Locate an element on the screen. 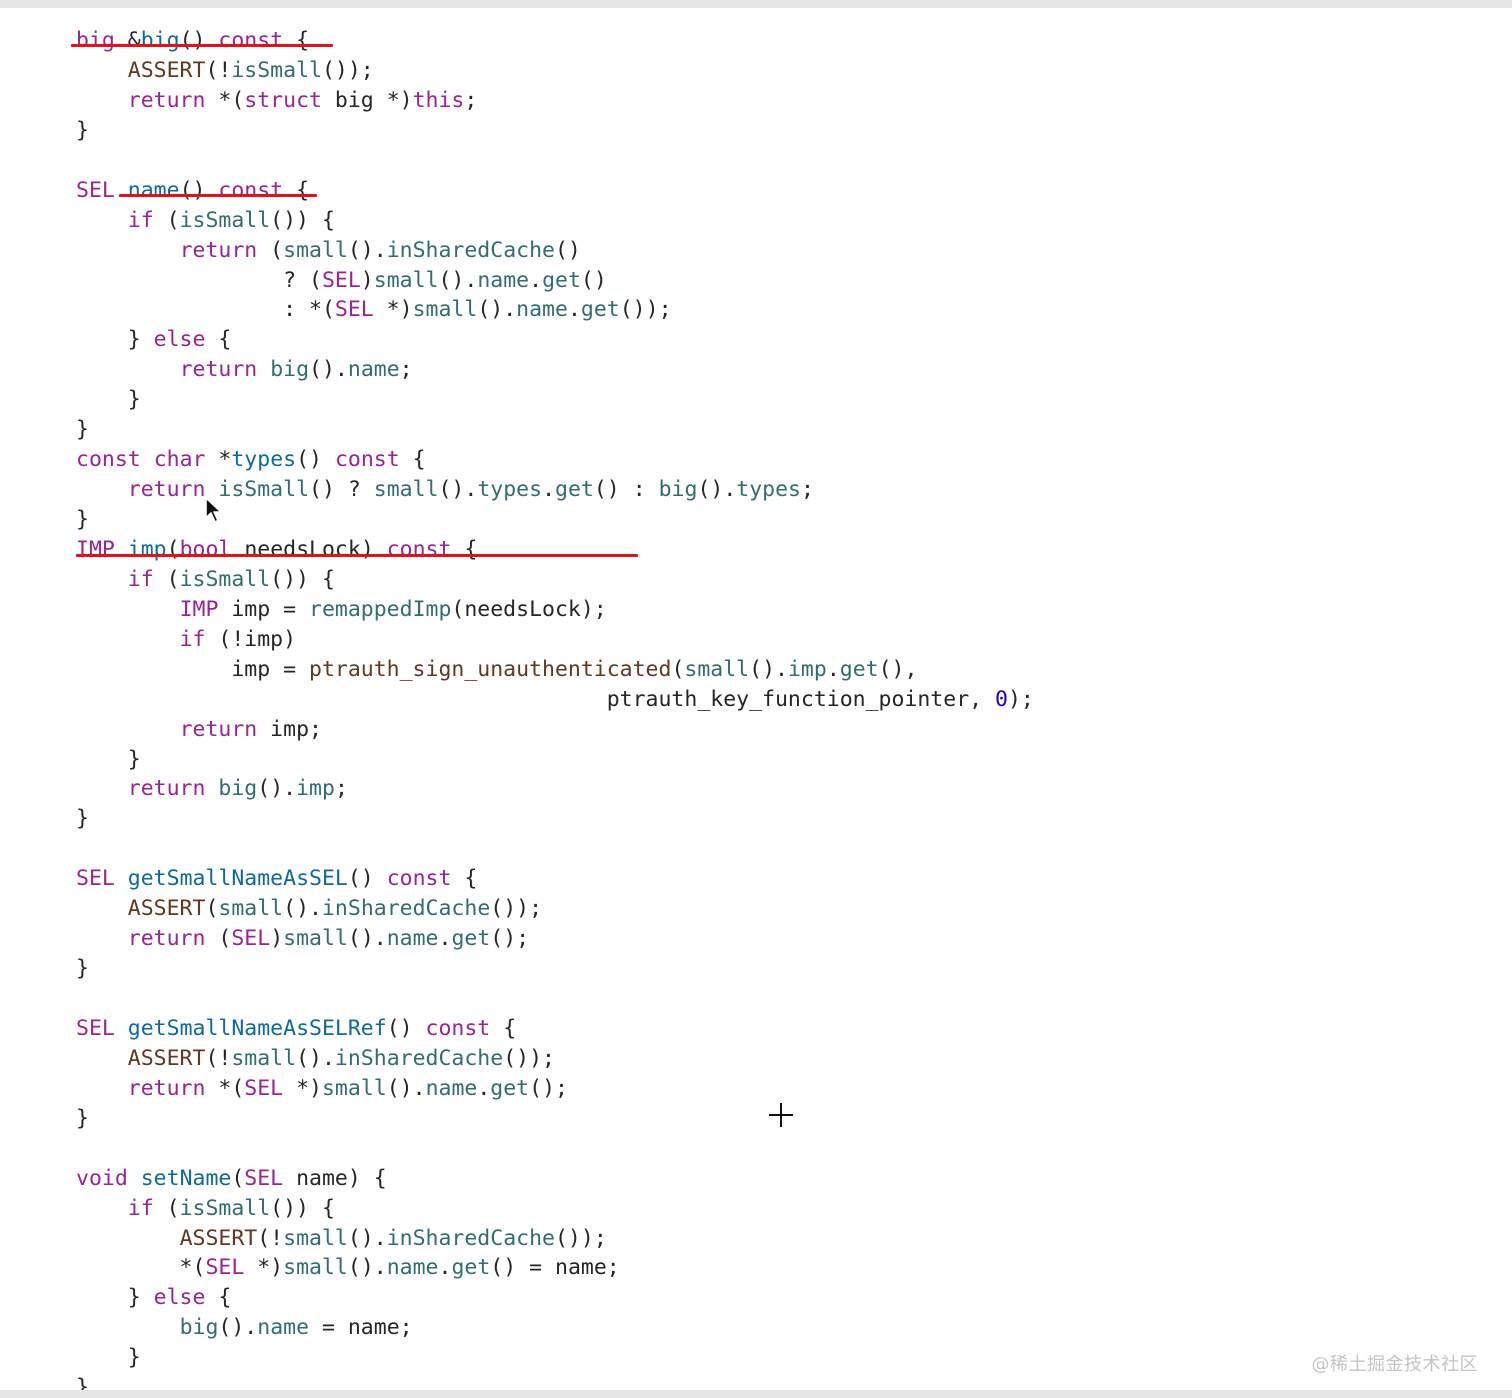 Image resolution: width=1512 pixels, height=1398 pixels. code-token: ( is located at coordinates (166, 1208).